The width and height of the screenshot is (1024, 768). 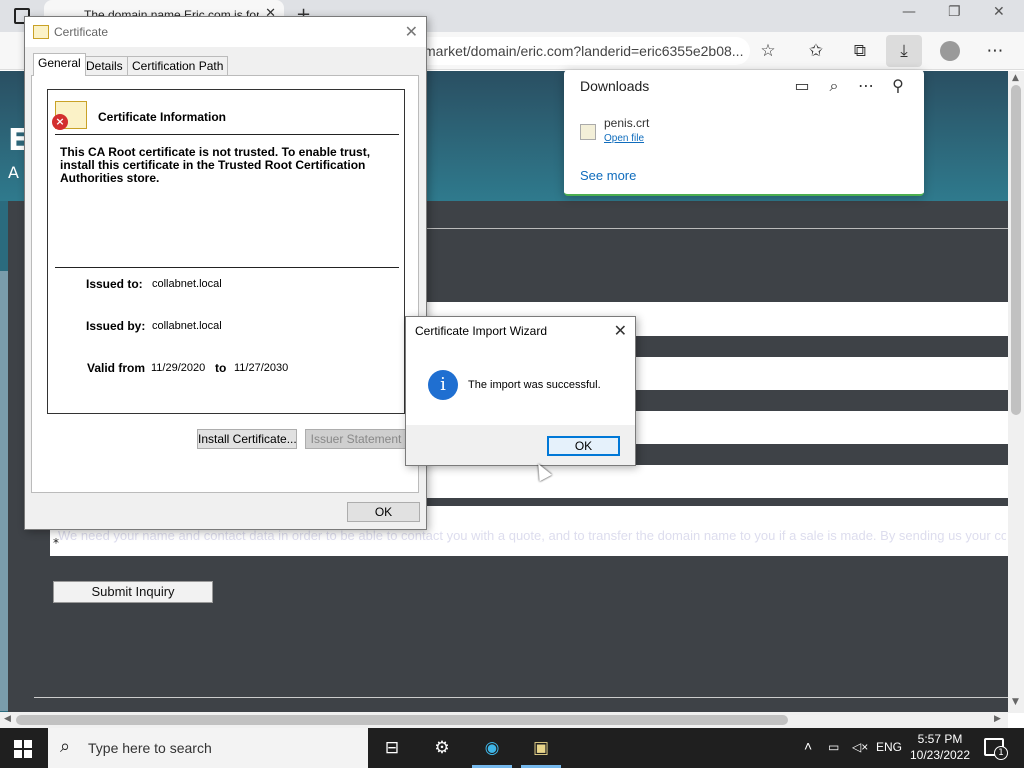 What do you see at coordinates (41, 32) in the screenshot?
I see `certificate-icon` at bounding box center [41, 32].